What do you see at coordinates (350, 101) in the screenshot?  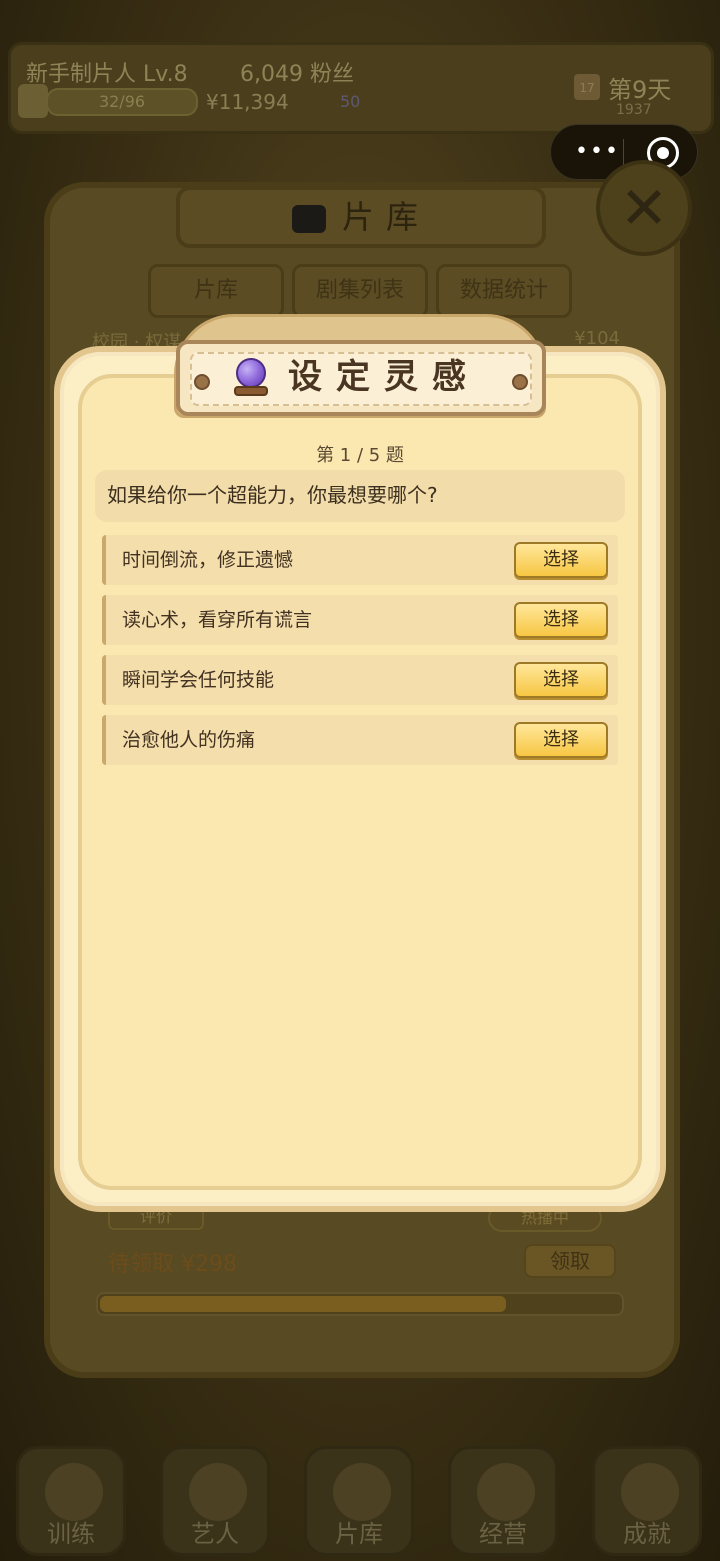 I see `gem-value: 50` at bounding box center [350, 101].